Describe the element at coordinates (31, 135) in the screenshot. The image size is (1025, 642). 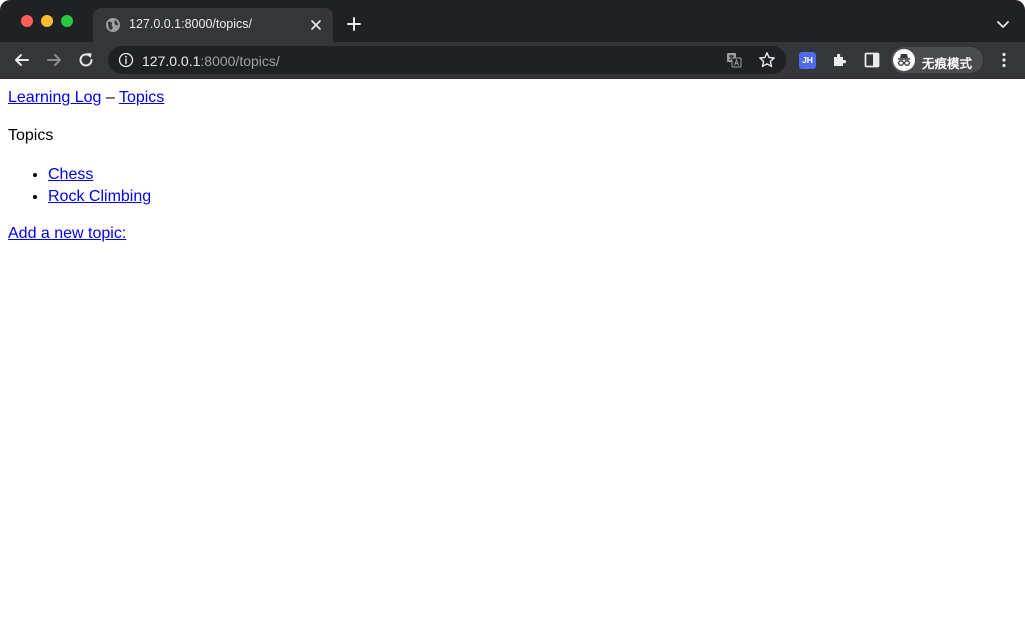
I see `page-title: Topics` at that location.